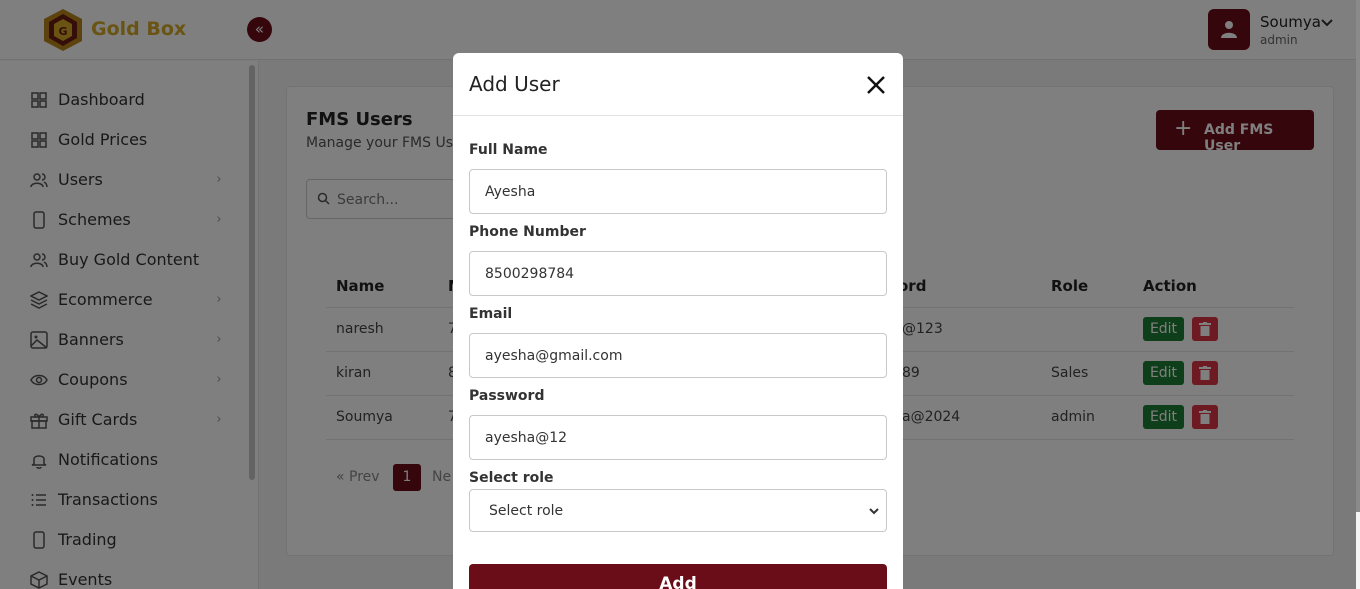 Image resolution: width=1360 pixels, height=589 pixels. What do you see at coordinates (876, 85) in the screenshot?
I see `close-icon` at bounding box center [876, 85].